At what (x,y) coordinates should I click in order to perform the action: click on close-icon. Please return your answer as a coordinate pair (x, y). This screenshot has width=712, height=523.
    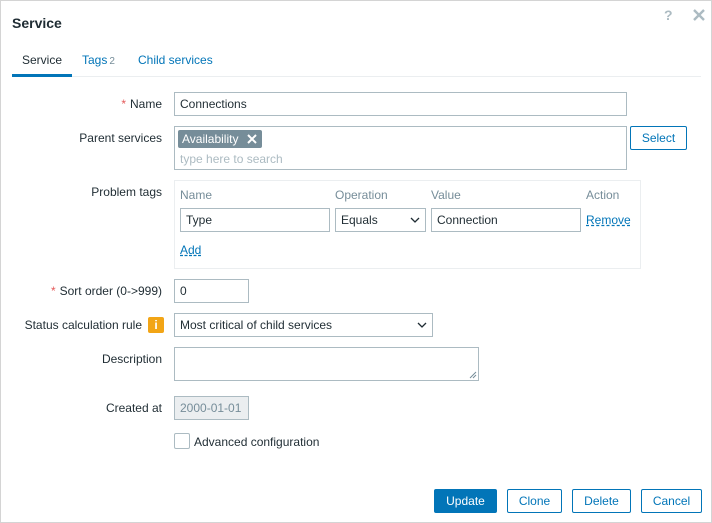
    Looking at the image, I should click on (699, 15).